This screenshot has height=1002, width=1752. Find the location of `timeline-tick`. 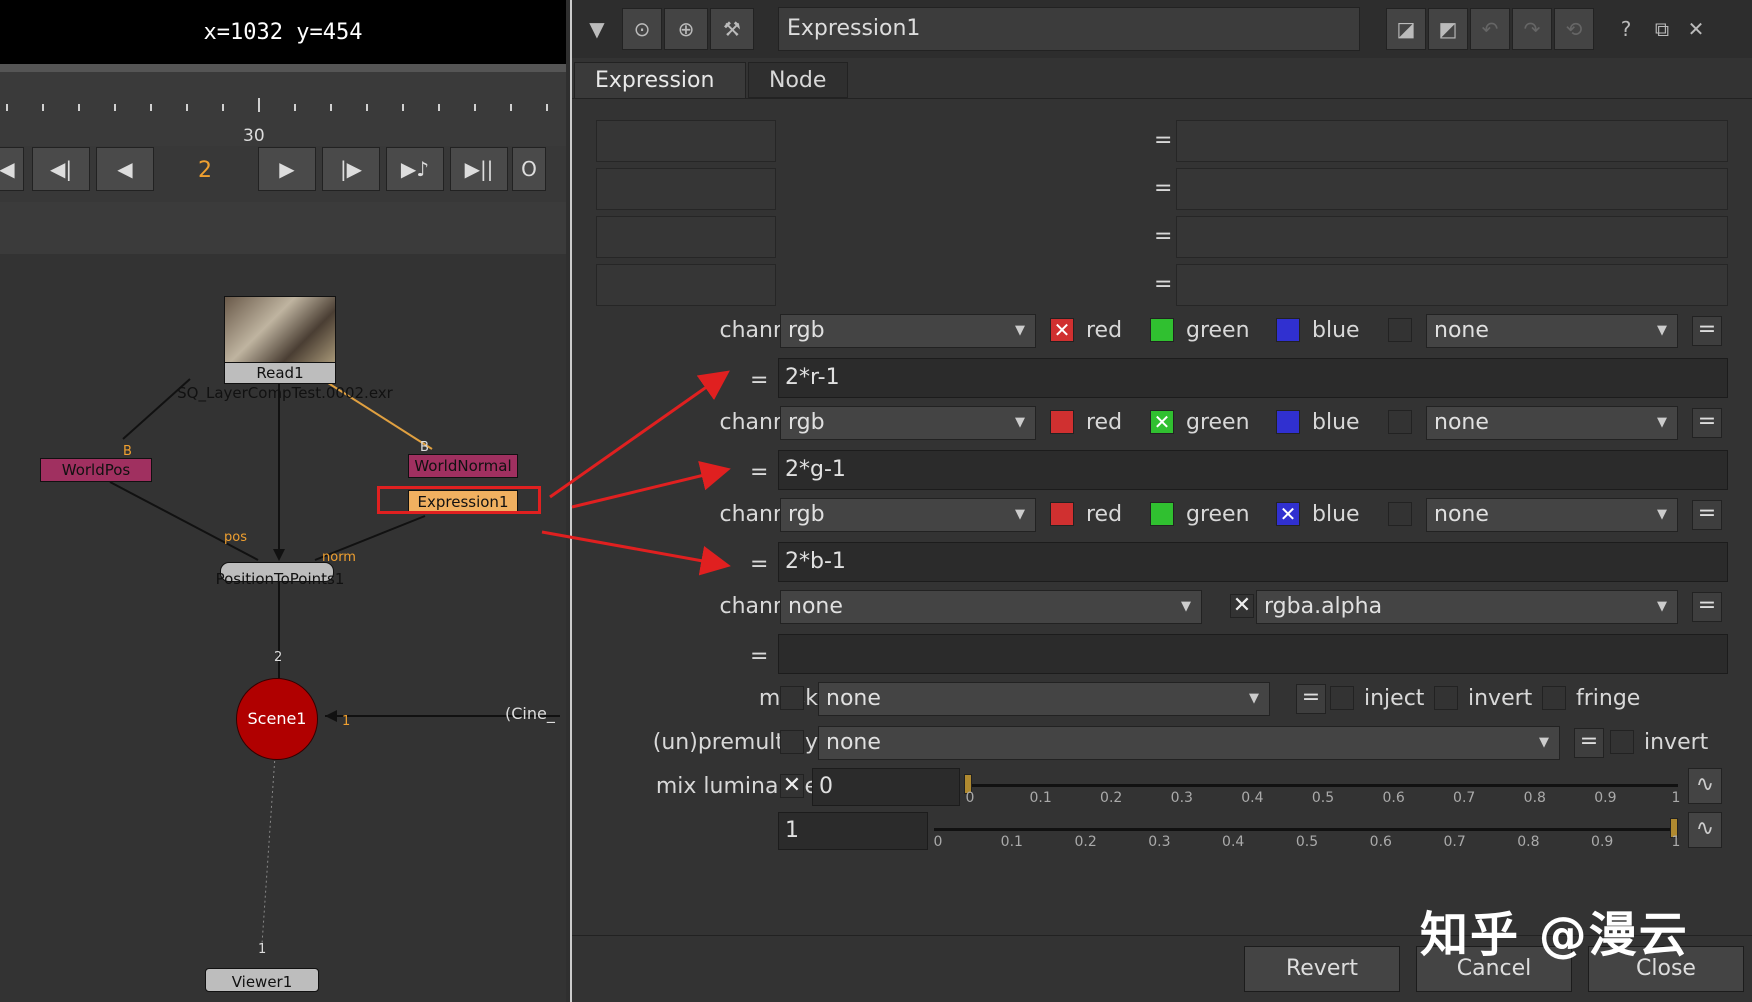

timeline-tick is located at coordinates (331, 107).